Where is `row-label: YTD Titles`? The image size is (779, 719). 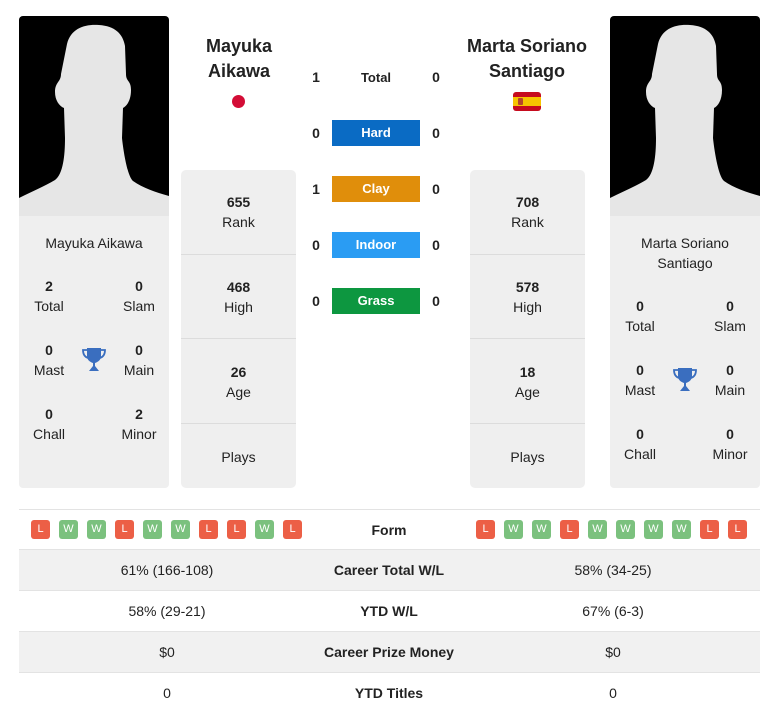 row-label: YTD Titles is located at coordinates (389, 693).